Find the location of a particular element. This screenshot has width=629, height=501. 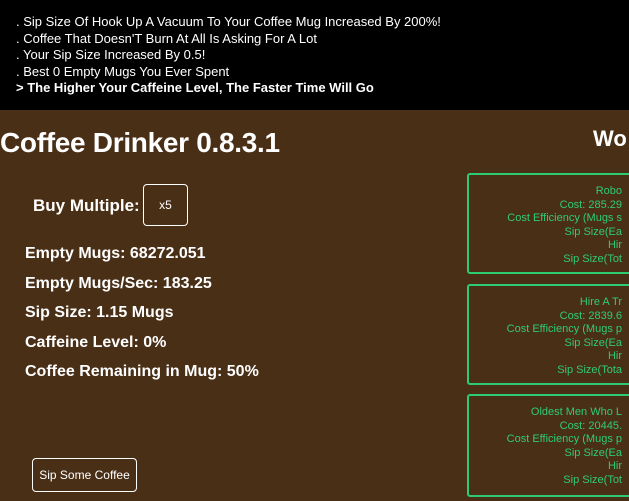

upgrade-efficiency: Cost Efficiency (Mugs s is located at coordinates (564, 218).